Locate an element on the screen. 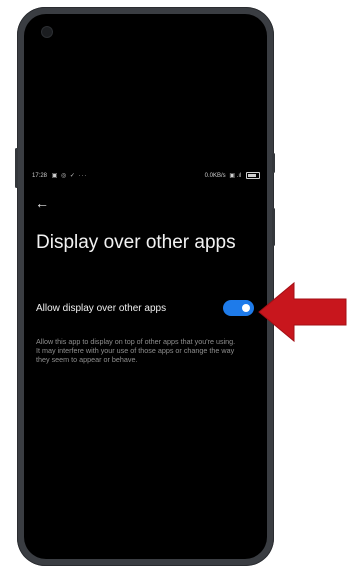  back-arrow-icon: ← is located at coordinates (44, 203).